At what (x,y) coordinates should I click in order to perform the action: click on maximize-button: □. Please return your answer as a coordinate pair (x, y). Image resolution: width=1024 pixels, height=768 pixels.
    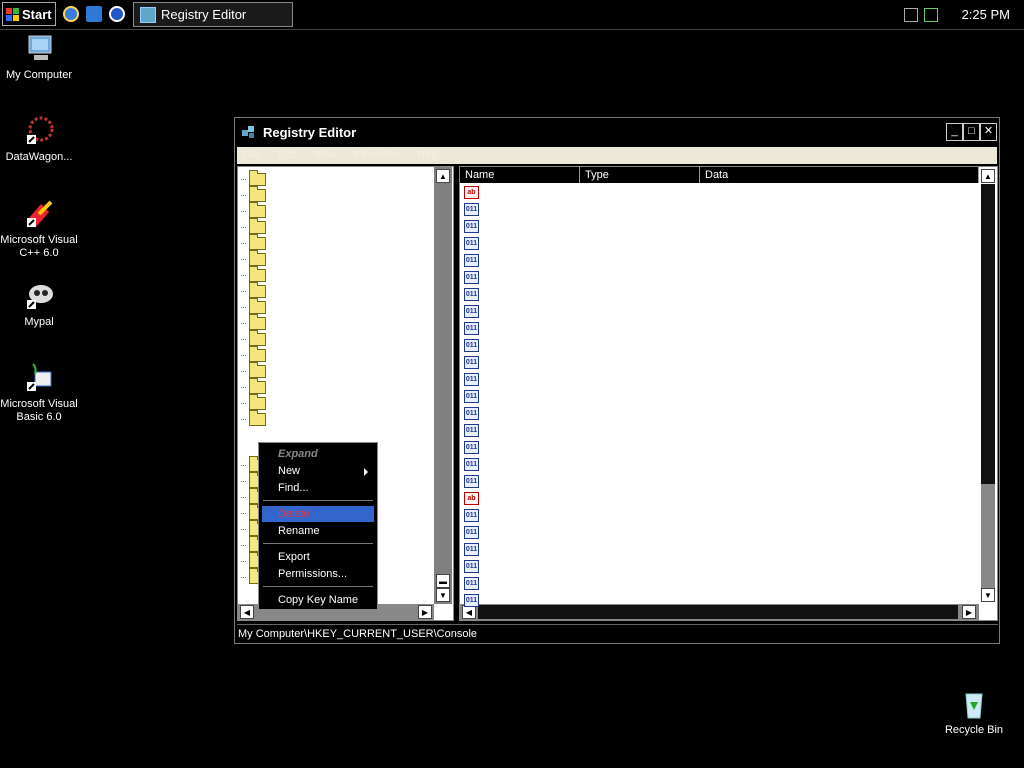
    Looking at the image, I should click on (971, 132).